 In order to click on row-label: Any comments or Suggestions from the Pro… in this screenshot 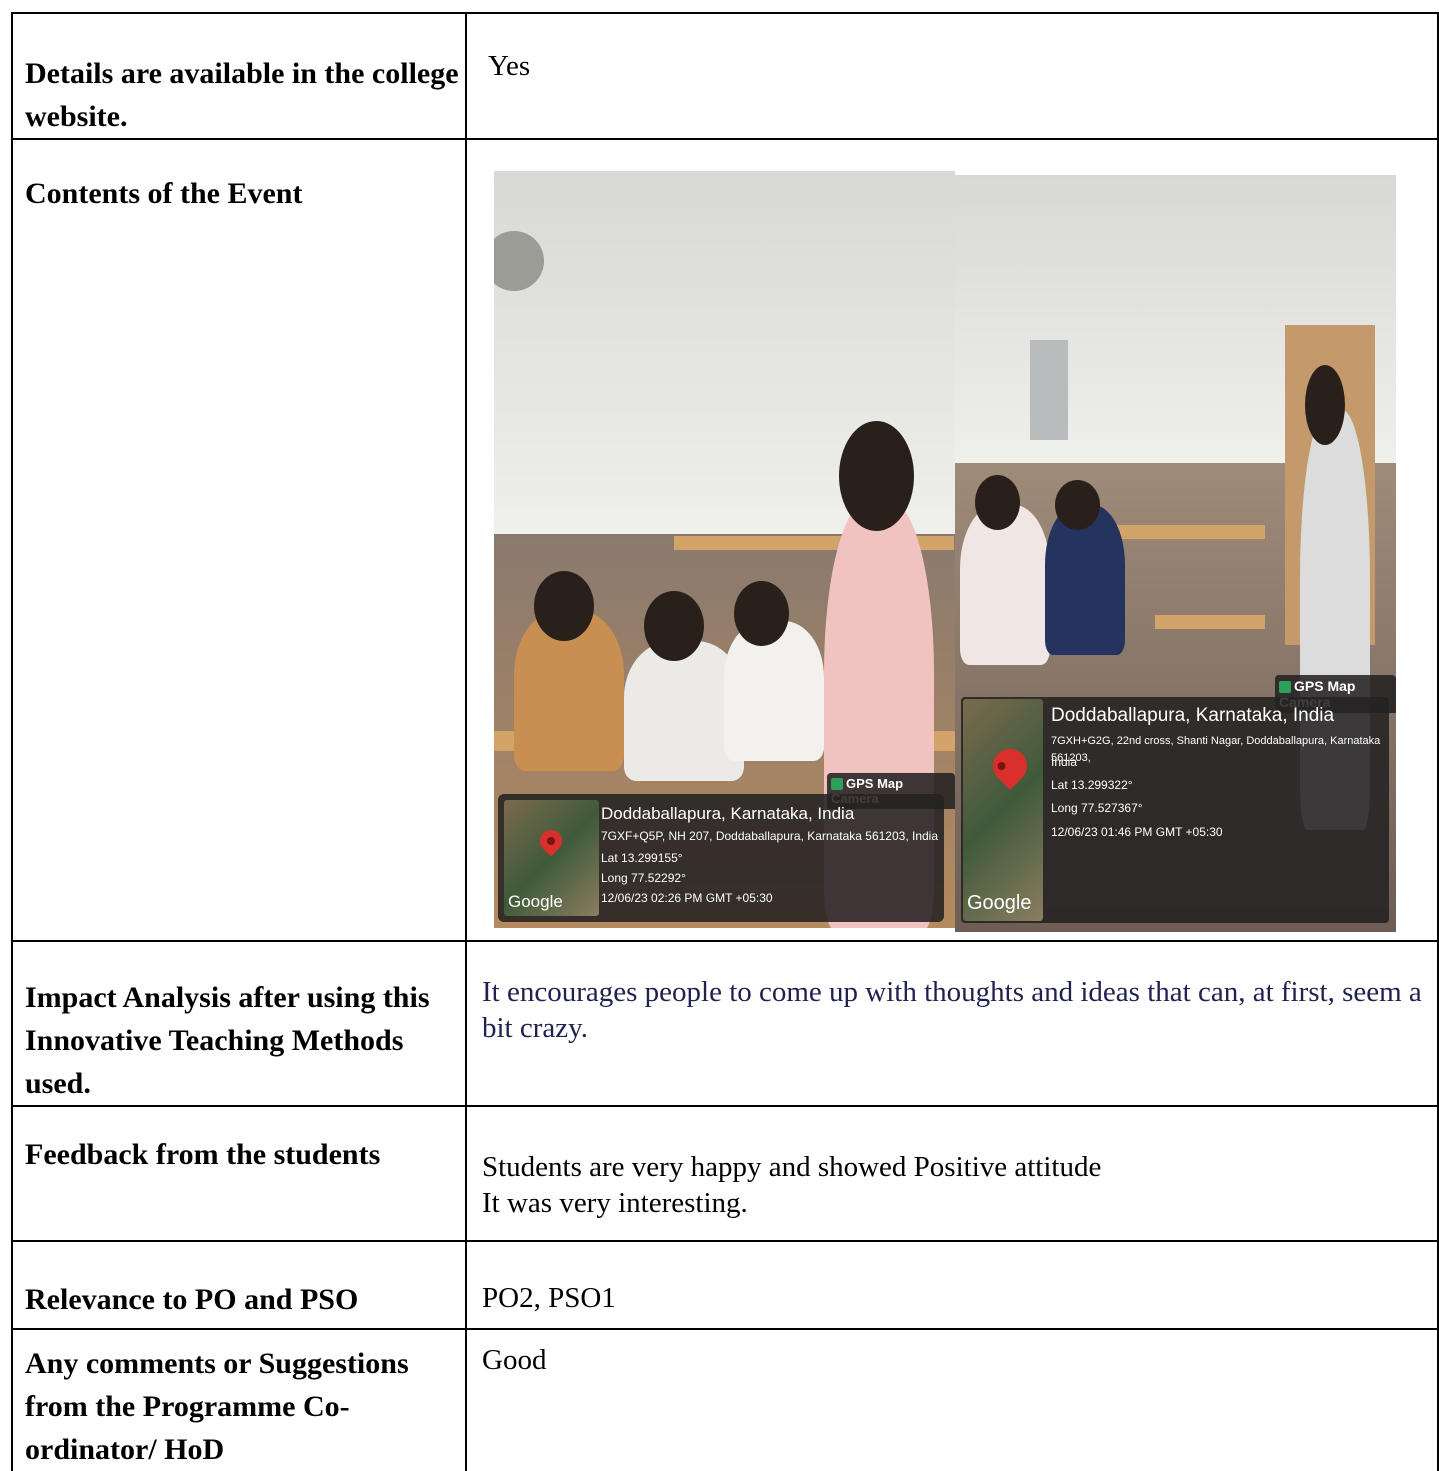, I will do `click(217, 1406)`.